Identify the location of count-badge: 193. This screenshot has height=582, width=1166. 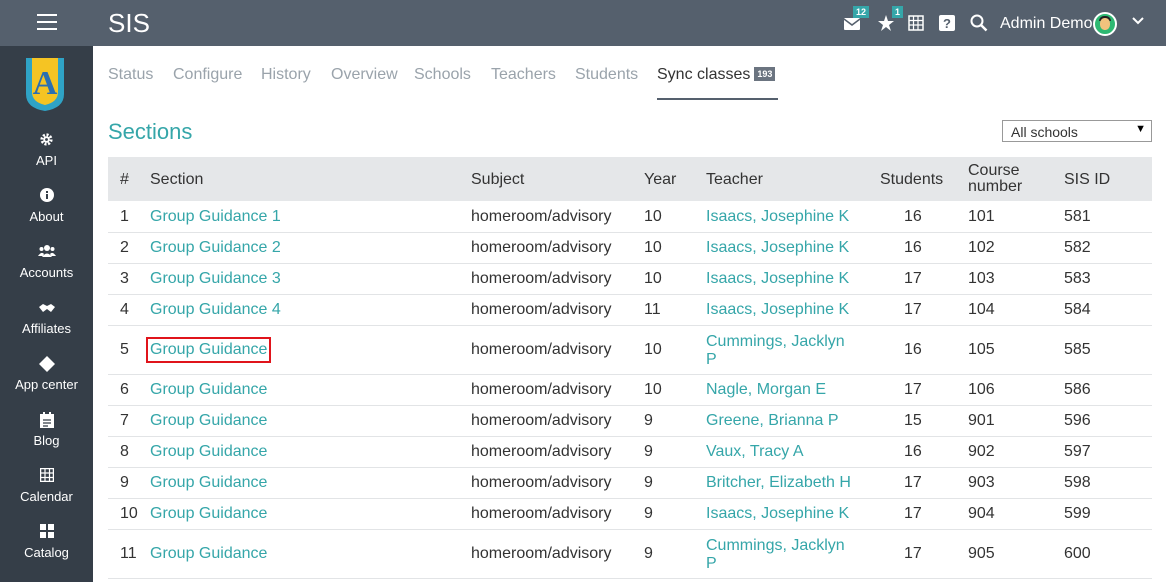
(765, 74).